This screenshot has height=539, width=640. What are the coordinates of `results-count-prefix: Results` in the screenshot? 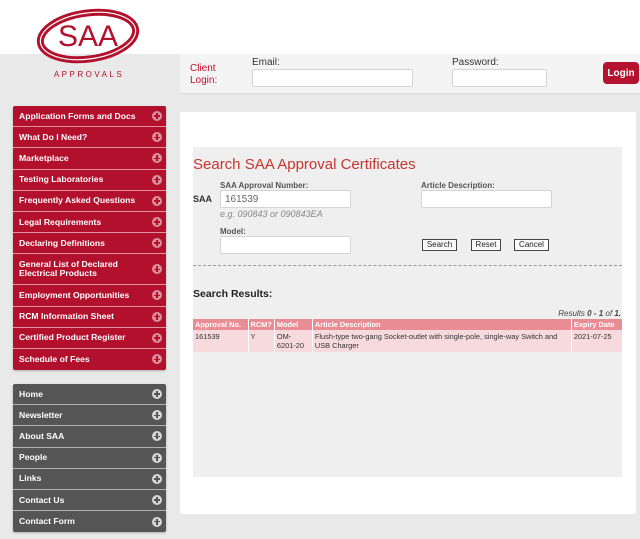 It's located at (571, 313).